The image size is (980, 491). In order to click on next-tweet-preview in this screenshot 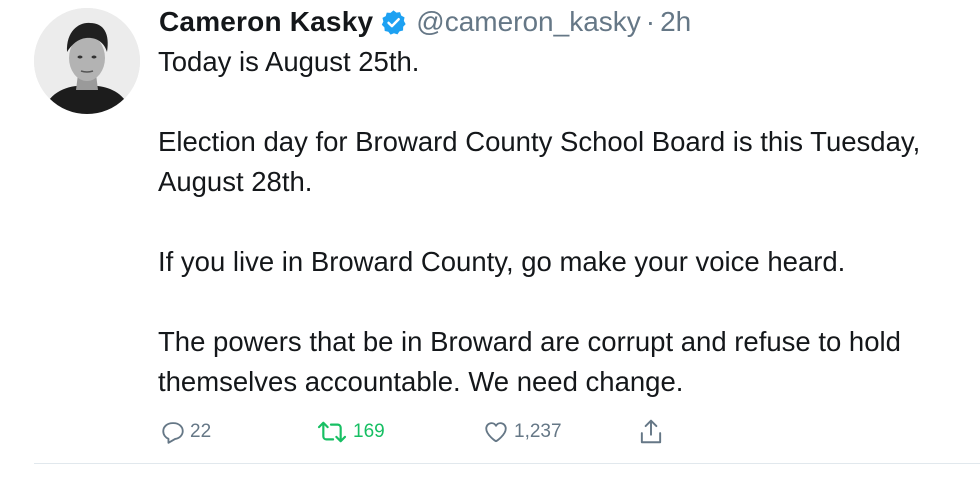, I will do `click(340, 487)`.